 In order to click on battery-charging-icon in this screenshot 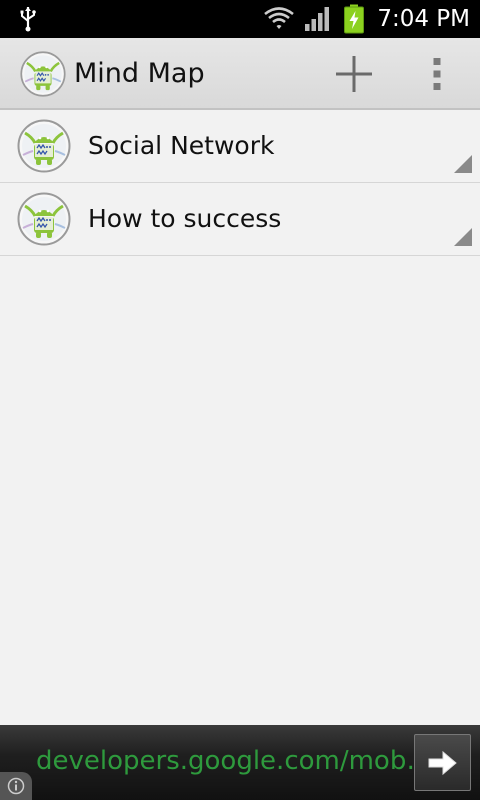, I will do `click(354, 19)`.